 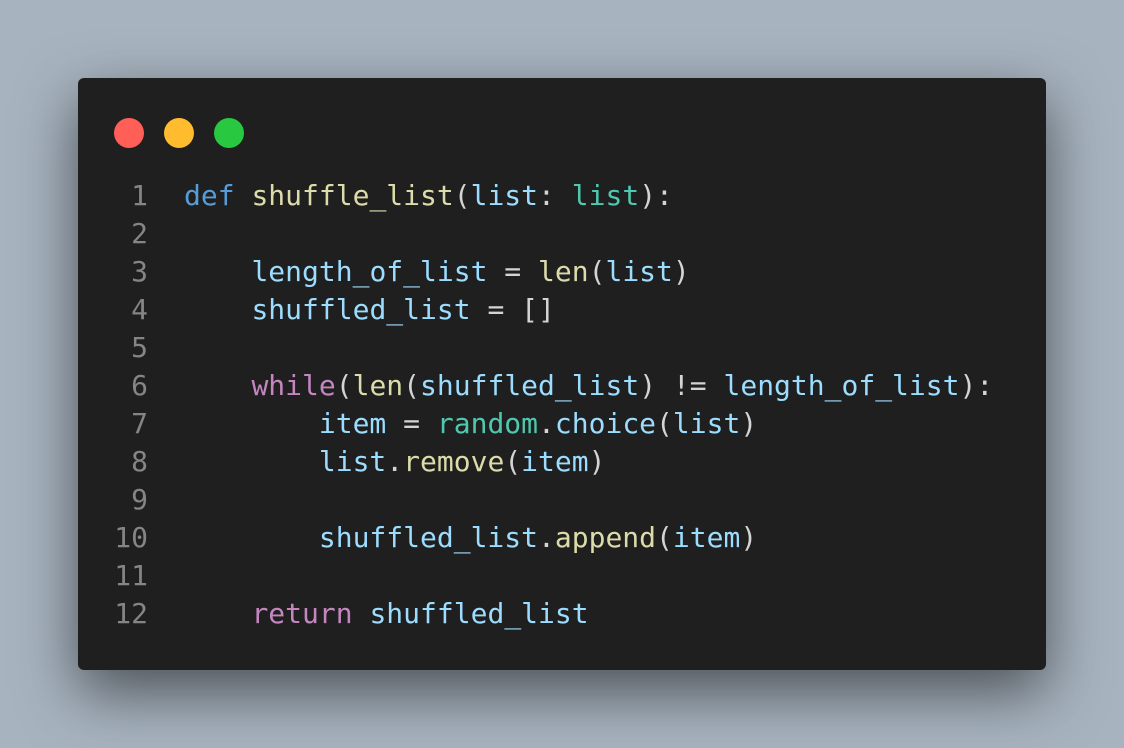 What do you see at coordinates (139, 233) in the screenshot?
I see `line-number: 2` at bounding box center [139, 233].